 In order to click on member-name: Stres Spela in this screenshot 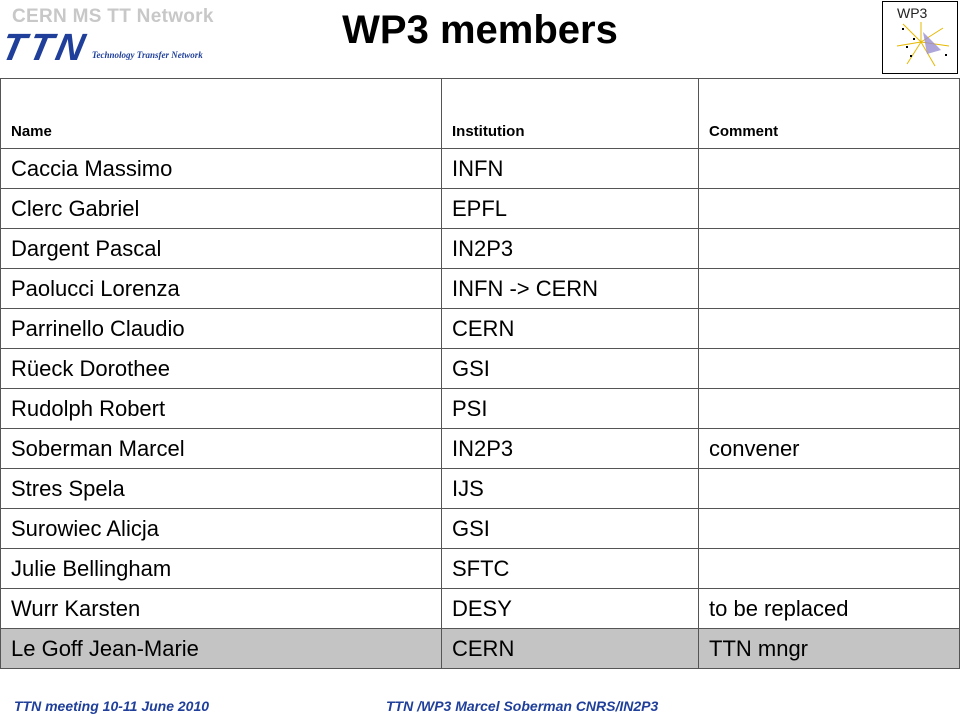, I will do `click(221, 488)`.